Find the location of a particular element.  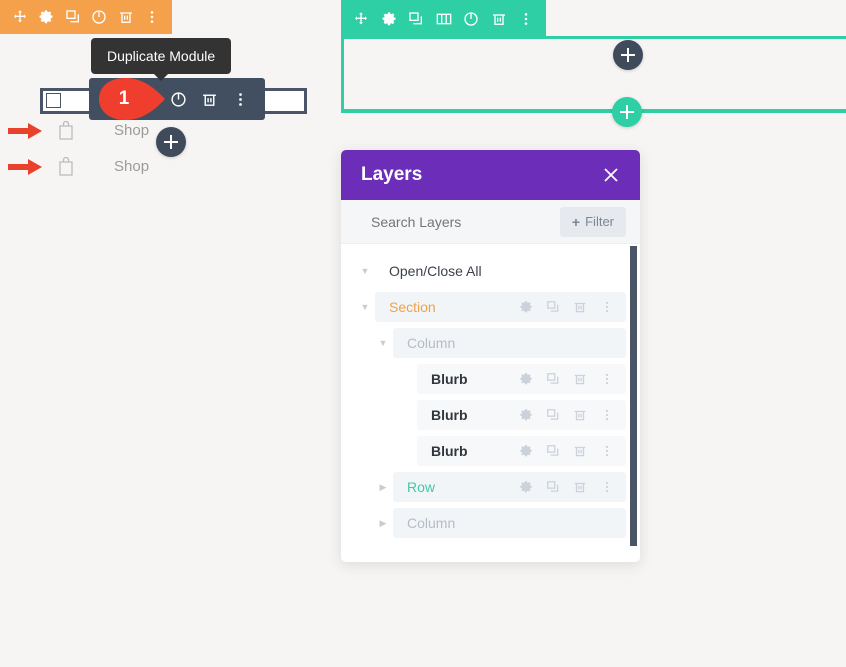

add-row-button is located at coordinates (628, 55).